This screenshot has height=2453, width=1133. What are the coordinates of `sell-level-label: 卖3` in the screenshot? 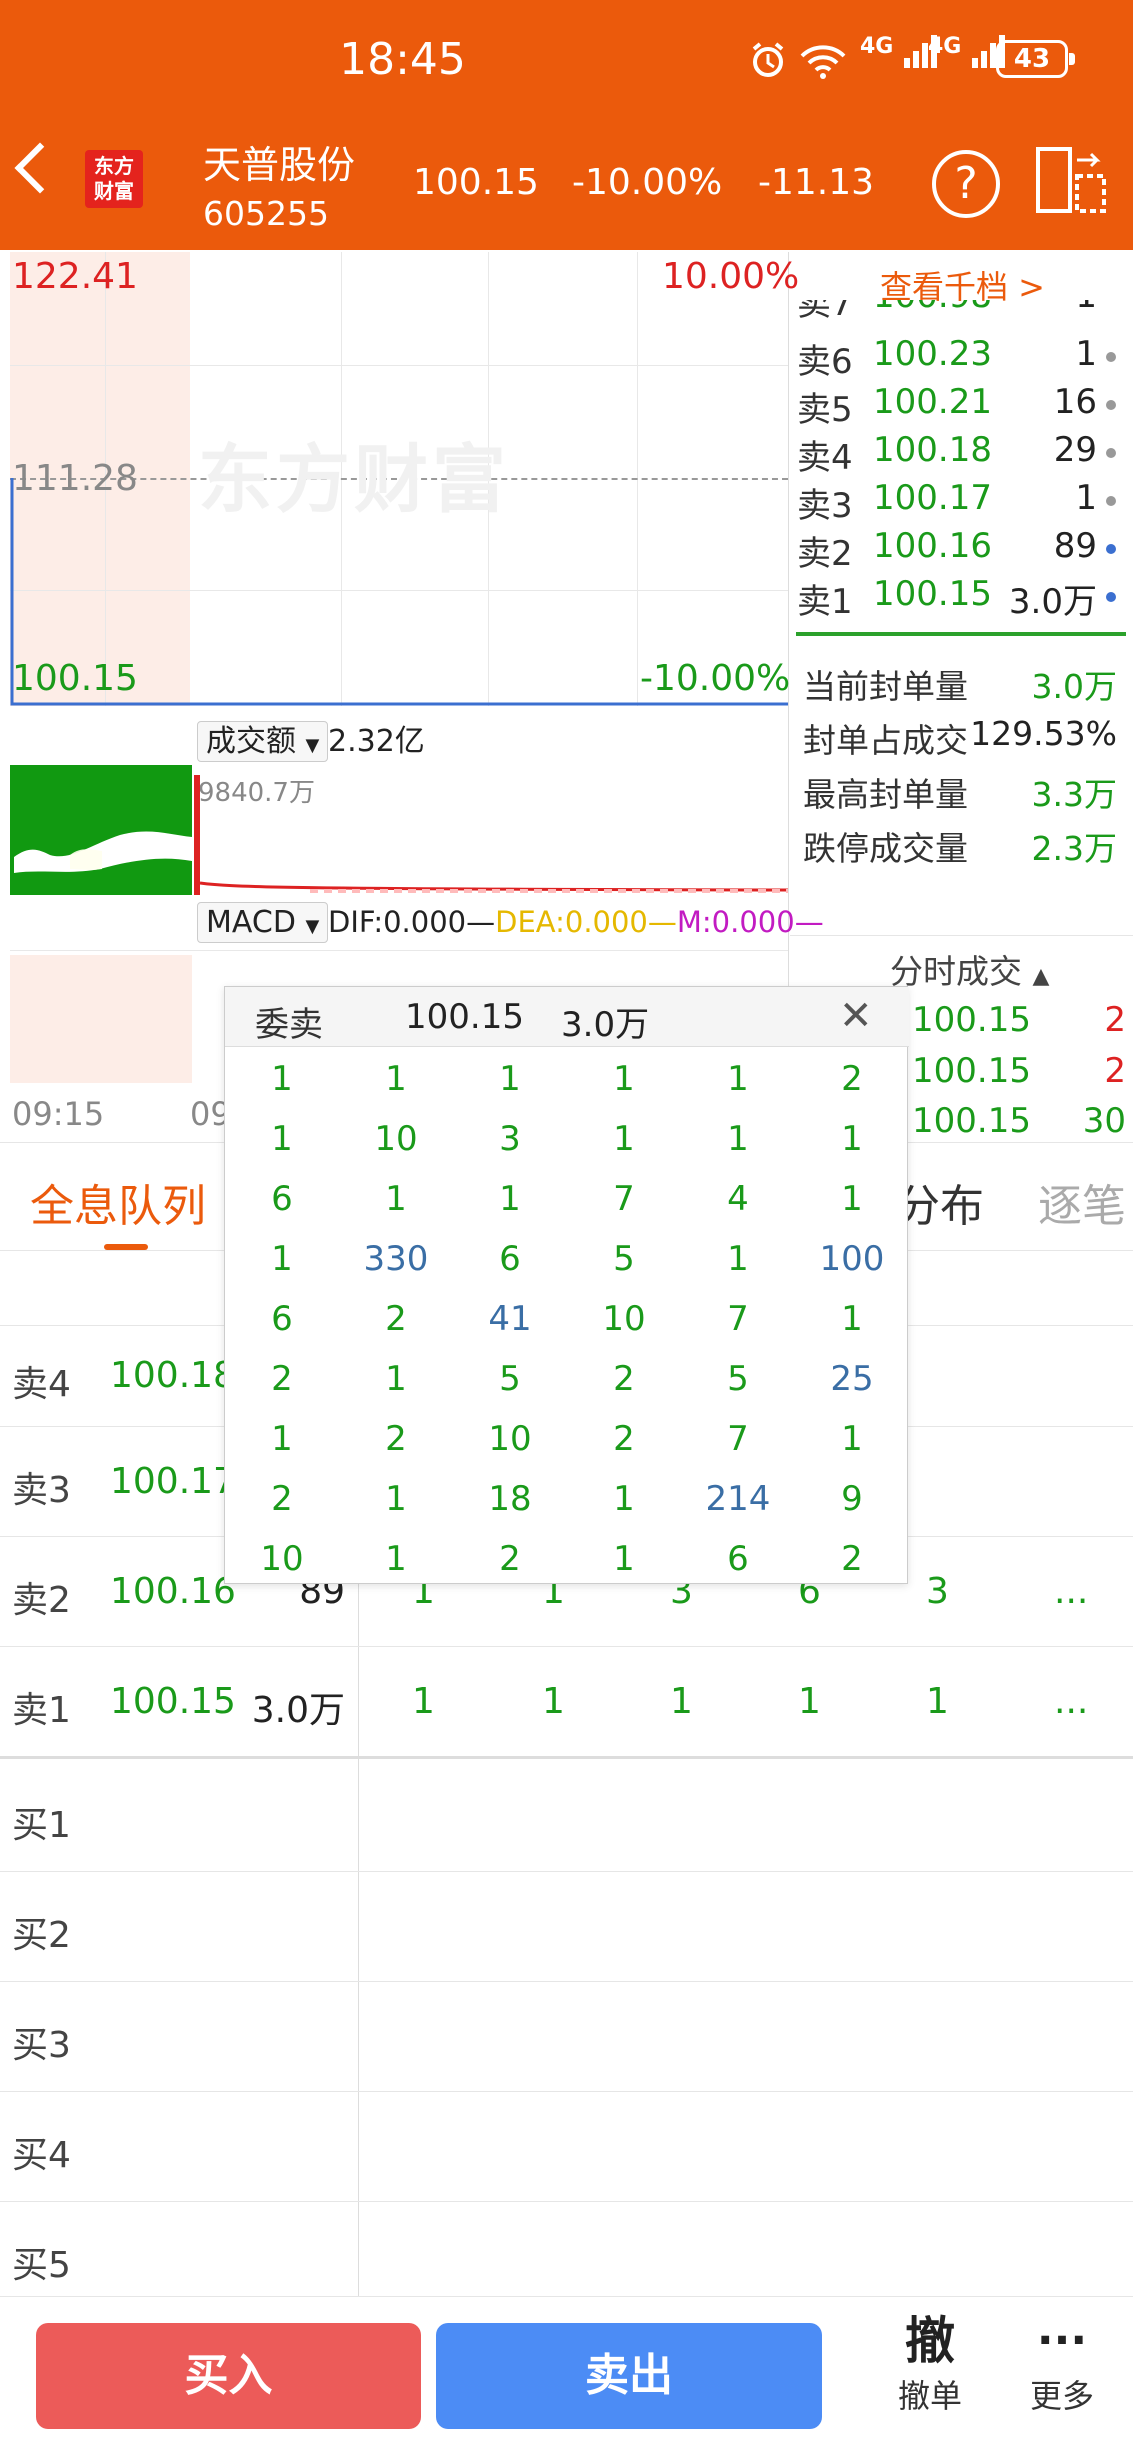 It's located at (825, 506).